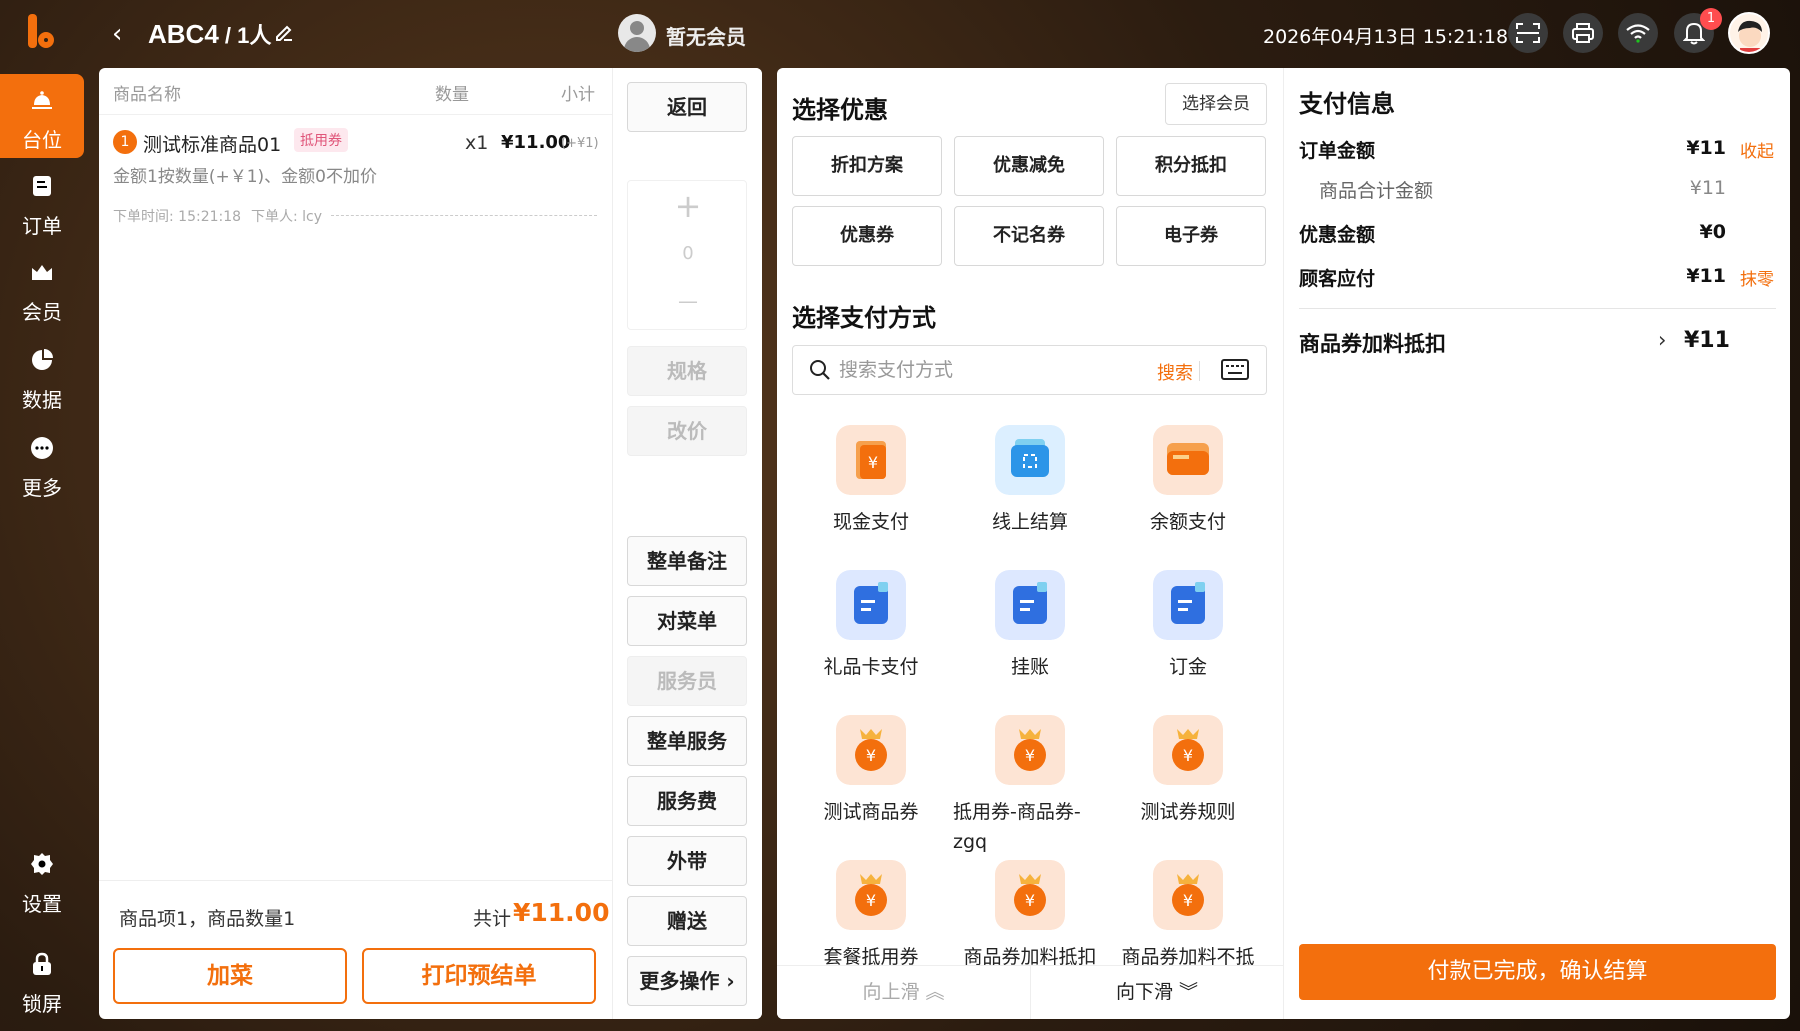 This screenshot has width=1800, height=1031. I want to click on online-pay-icon, so click(1030, 460).